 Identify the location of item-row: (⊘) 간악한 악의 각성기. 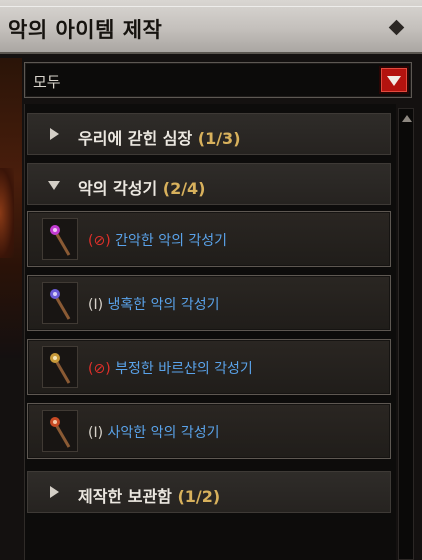
(209, 239).